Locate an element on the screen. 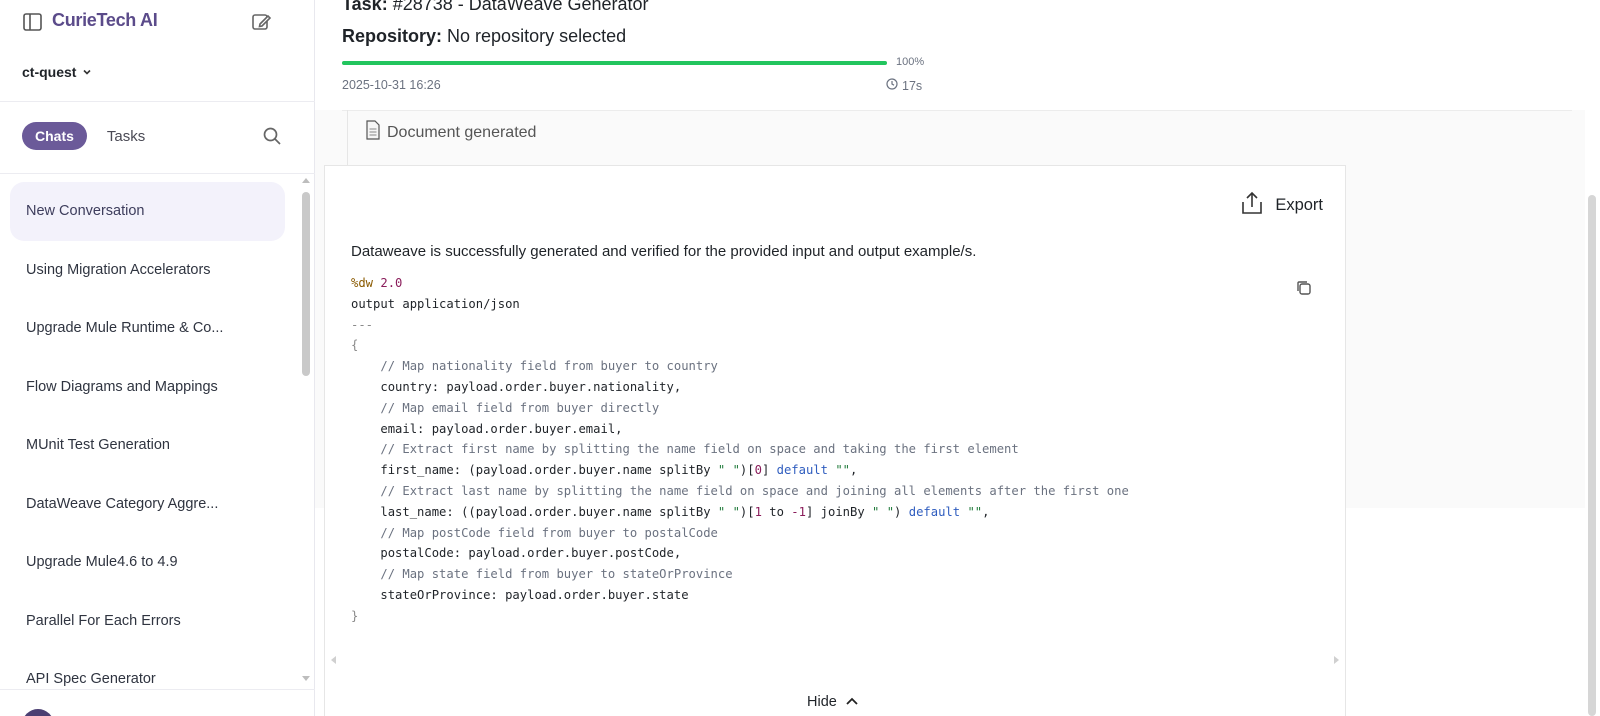  code-token: to is located at coordinates (776, 511).